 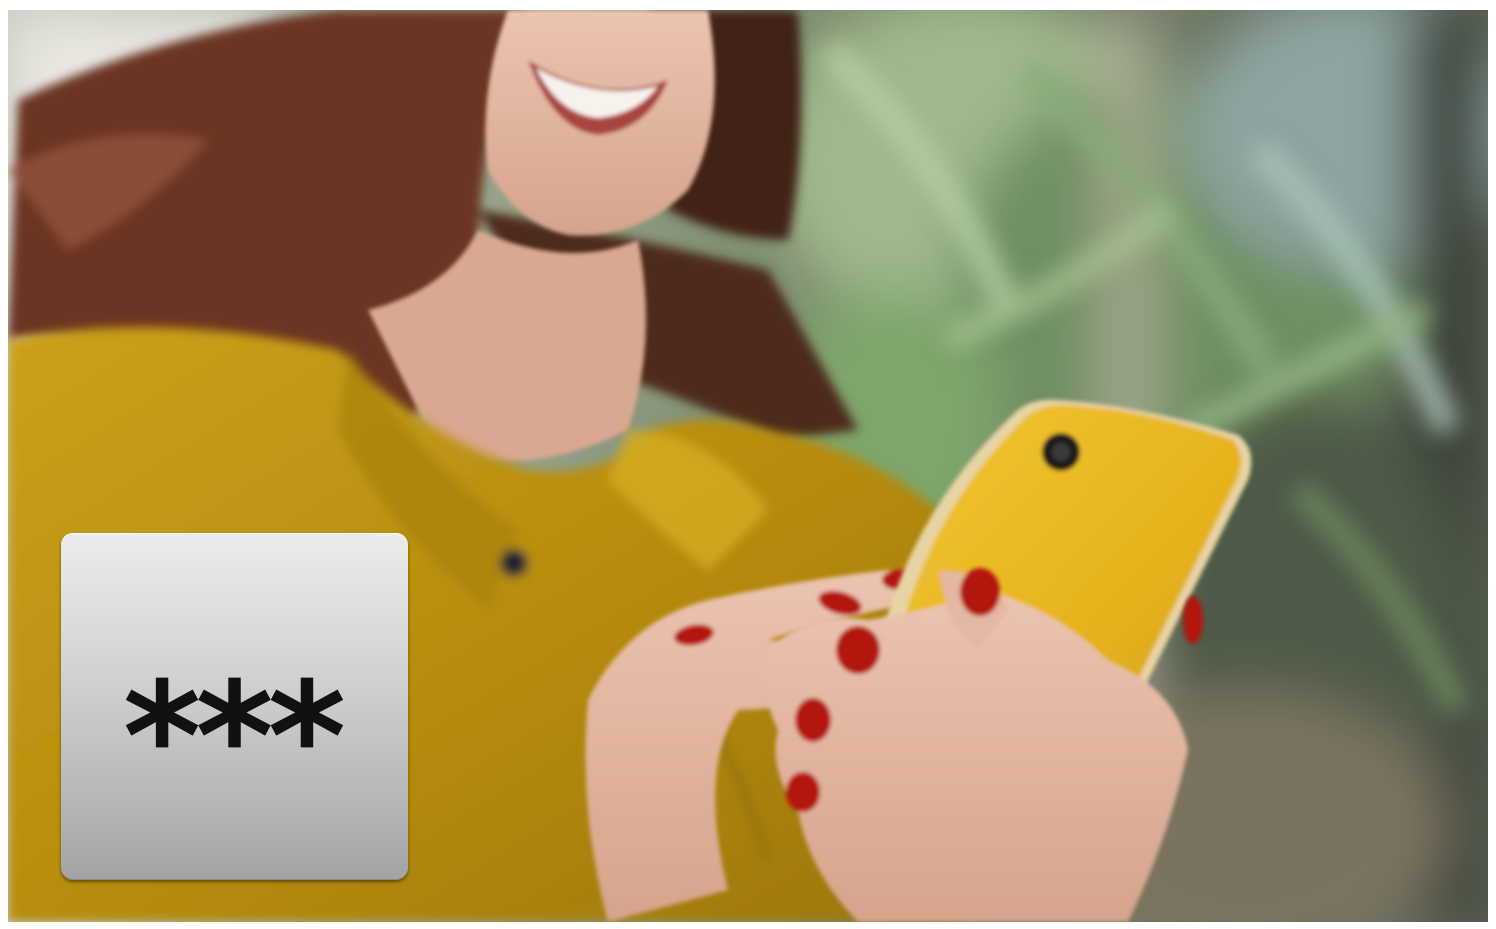 I want to click on password-mask-tile: ***, so click(x=234, y=706).